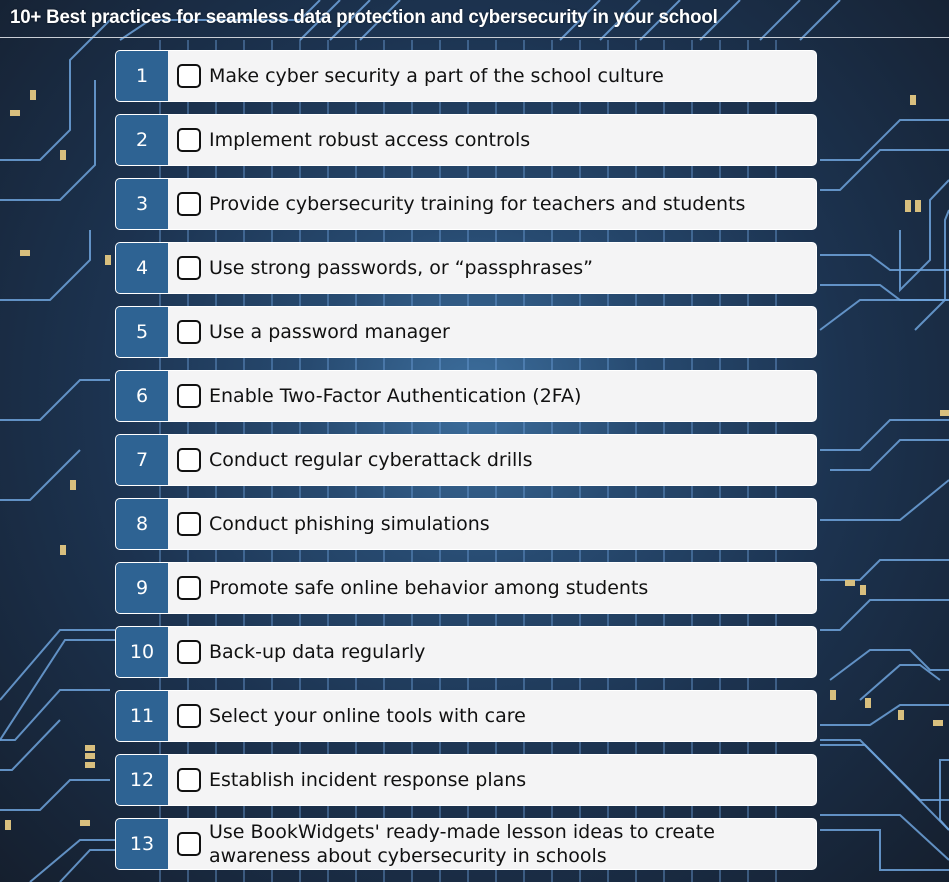 This screenshot has width=949, height=882. I want to click on item-number-badge: 2, so click(142, 140).